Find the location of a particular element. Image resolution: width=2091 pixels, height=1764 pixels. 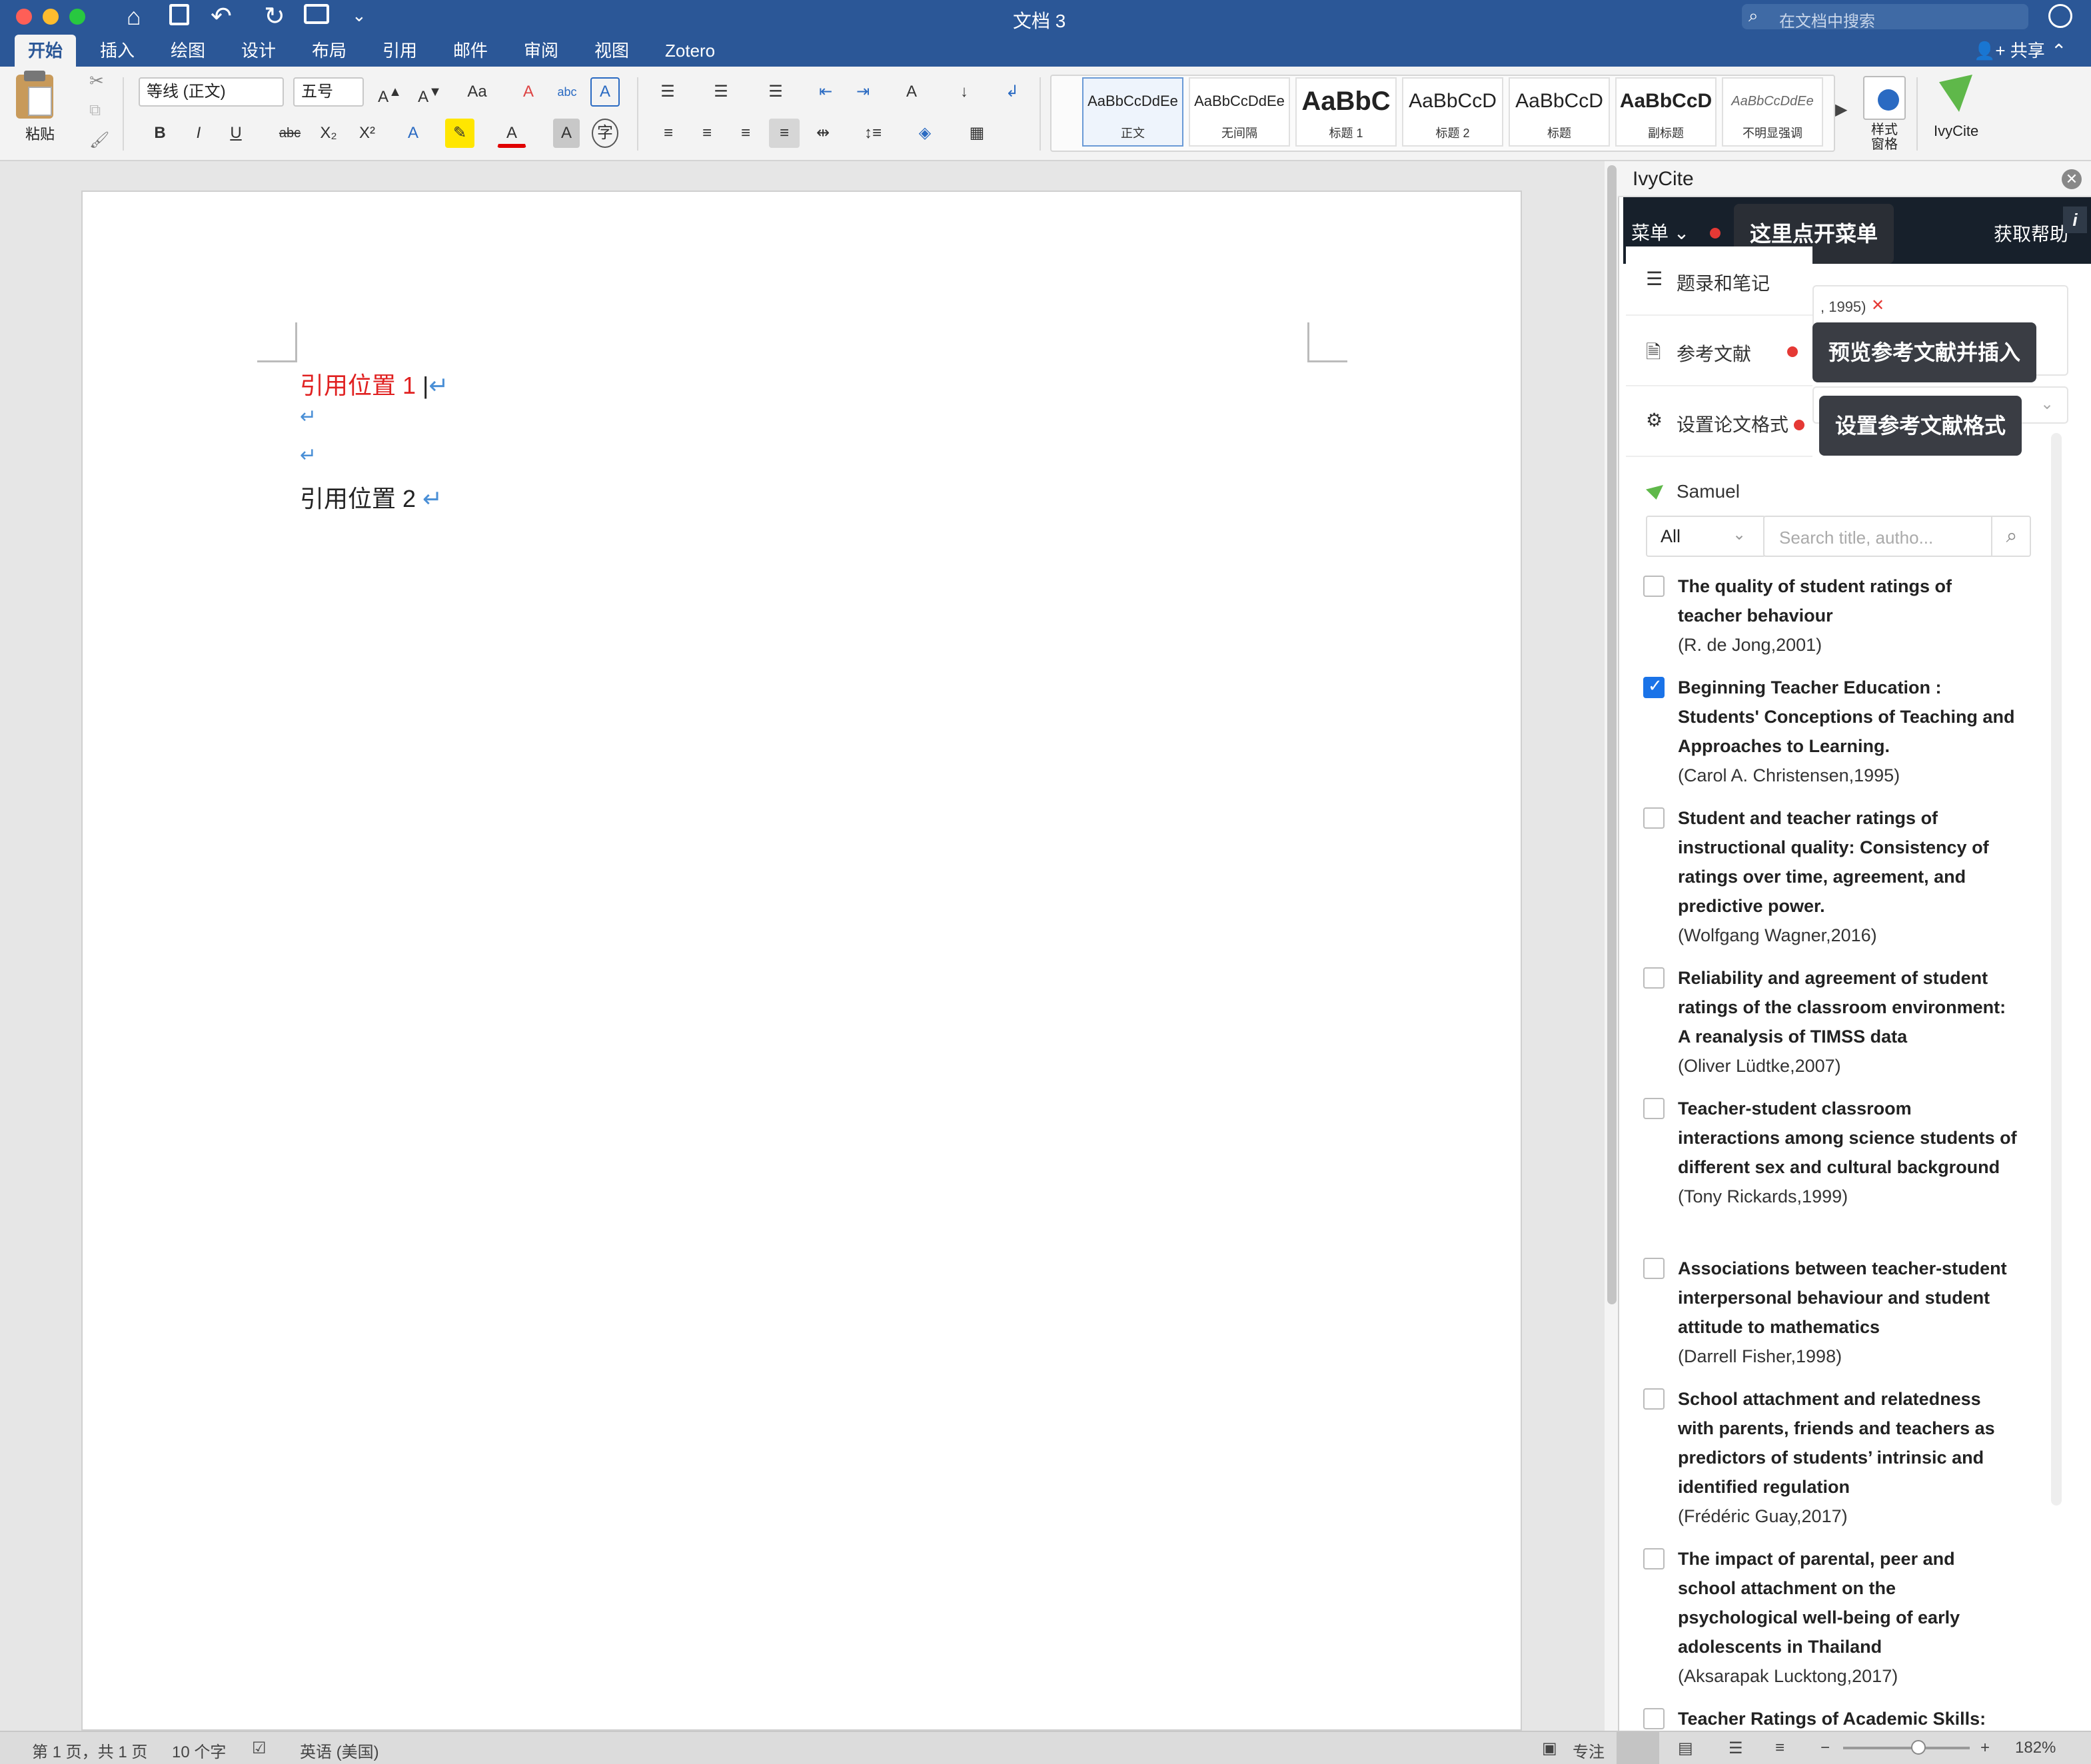

highlight-icon: ✎ is located at coordinates (459, 133).